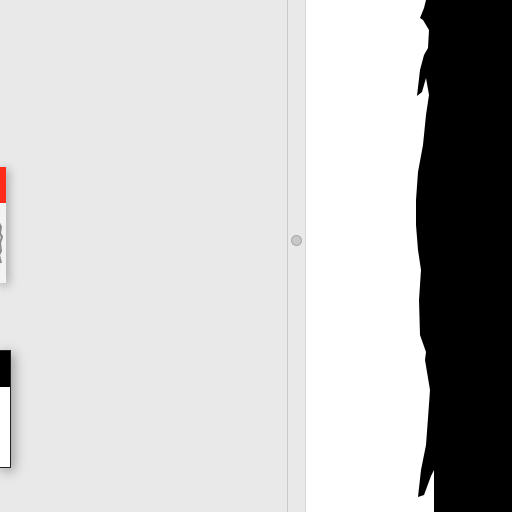 Image resolution: width=512 pixels, height=512 pixels. I want to click on thumbnail-red, so click(3, 225).